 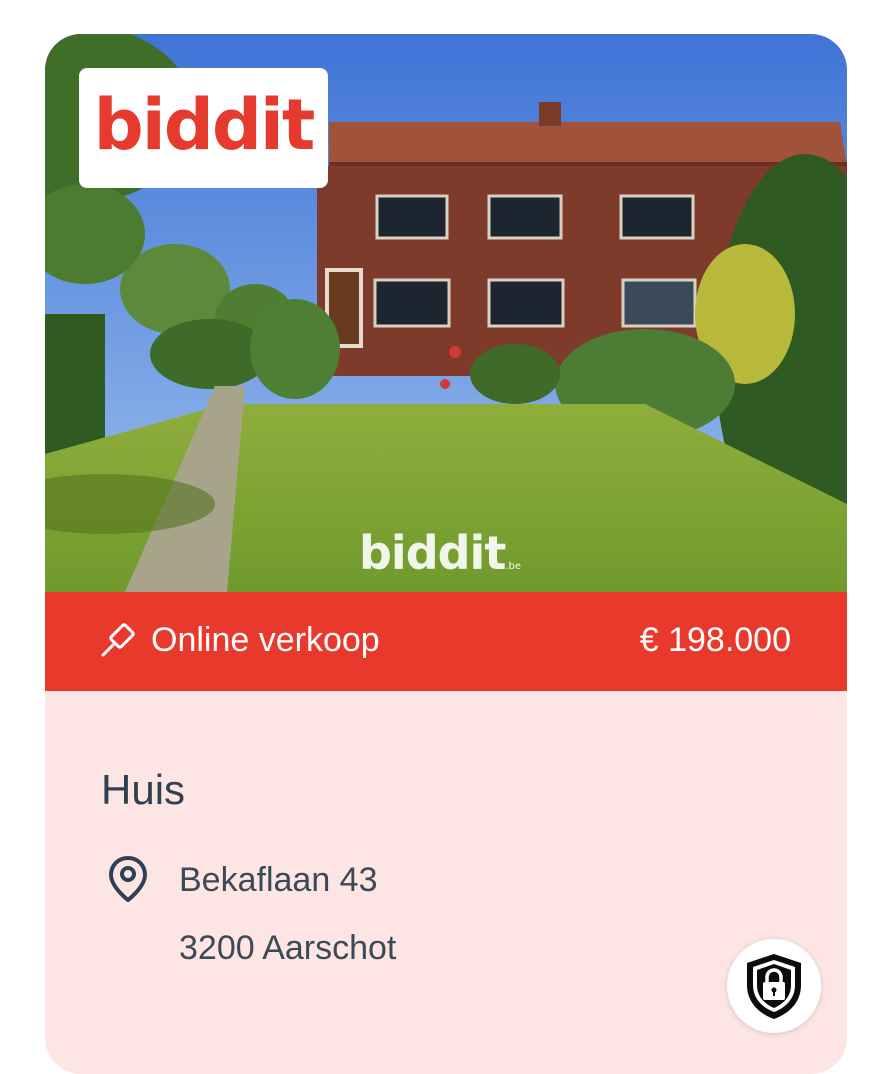 I want to click on map-pin-icon, so click(x=128, y=879).